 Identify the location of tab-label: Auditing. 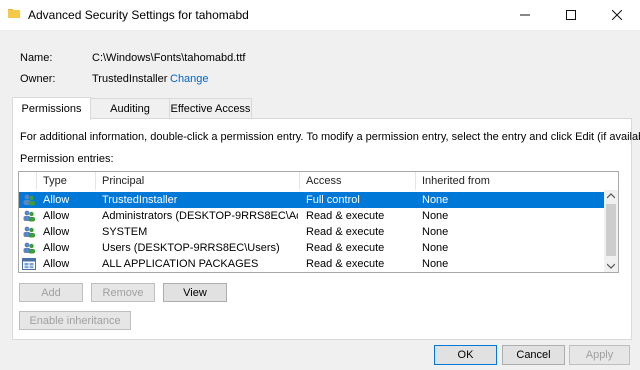
(130, 109).